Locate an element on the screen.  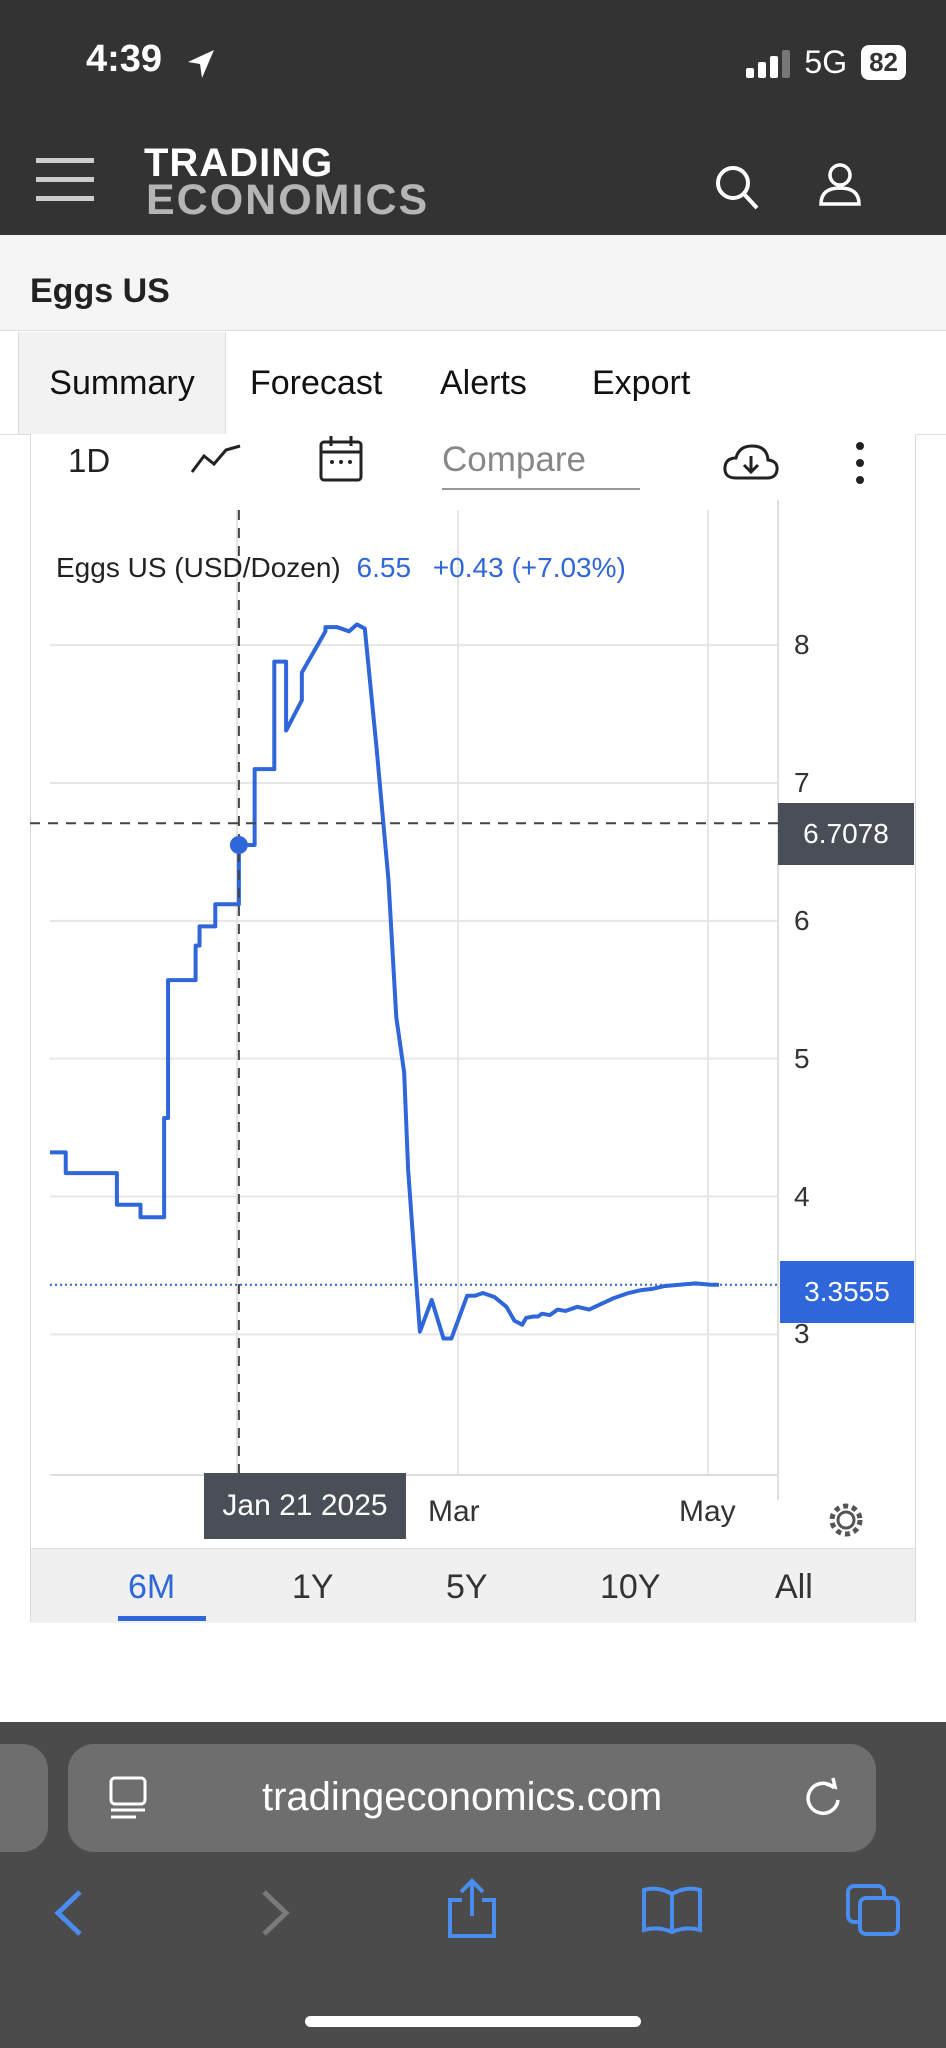
share-icon is located at coordinates (472, 1909).